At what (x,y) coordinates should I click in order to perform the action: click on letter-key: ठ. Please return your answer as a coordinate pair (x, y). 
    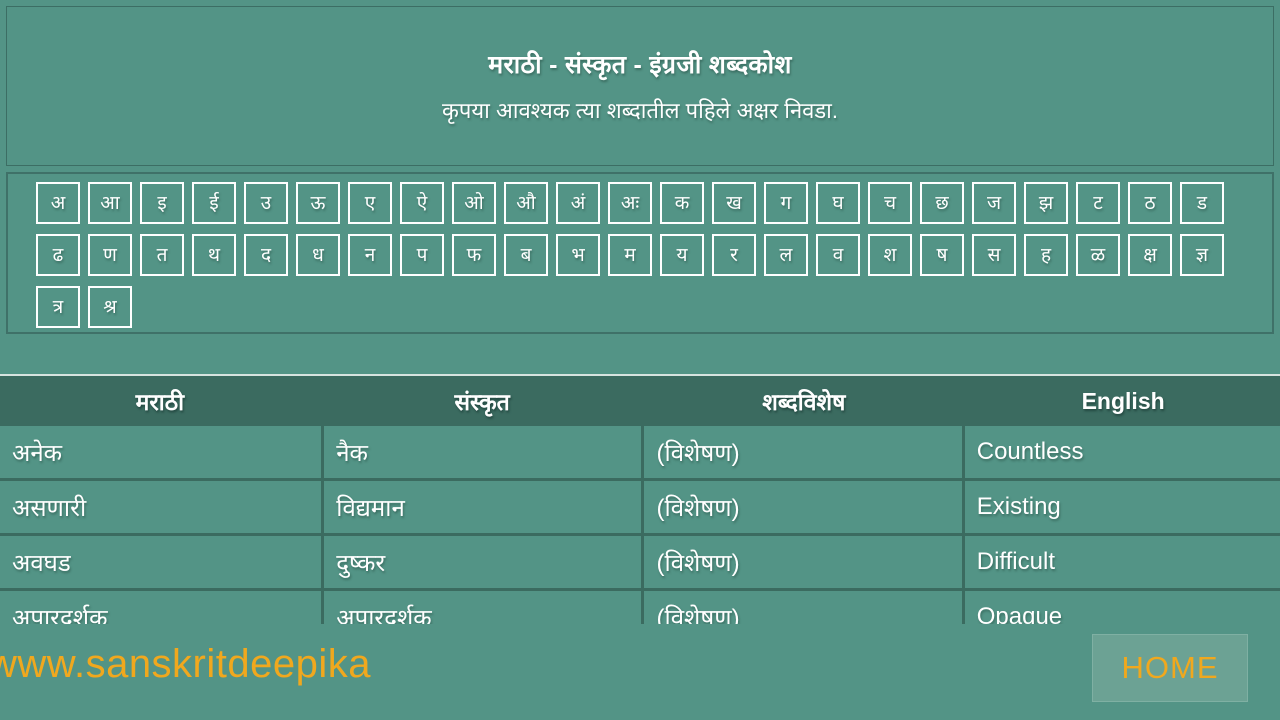
    Looking at the image, I should click on (1150, 203).